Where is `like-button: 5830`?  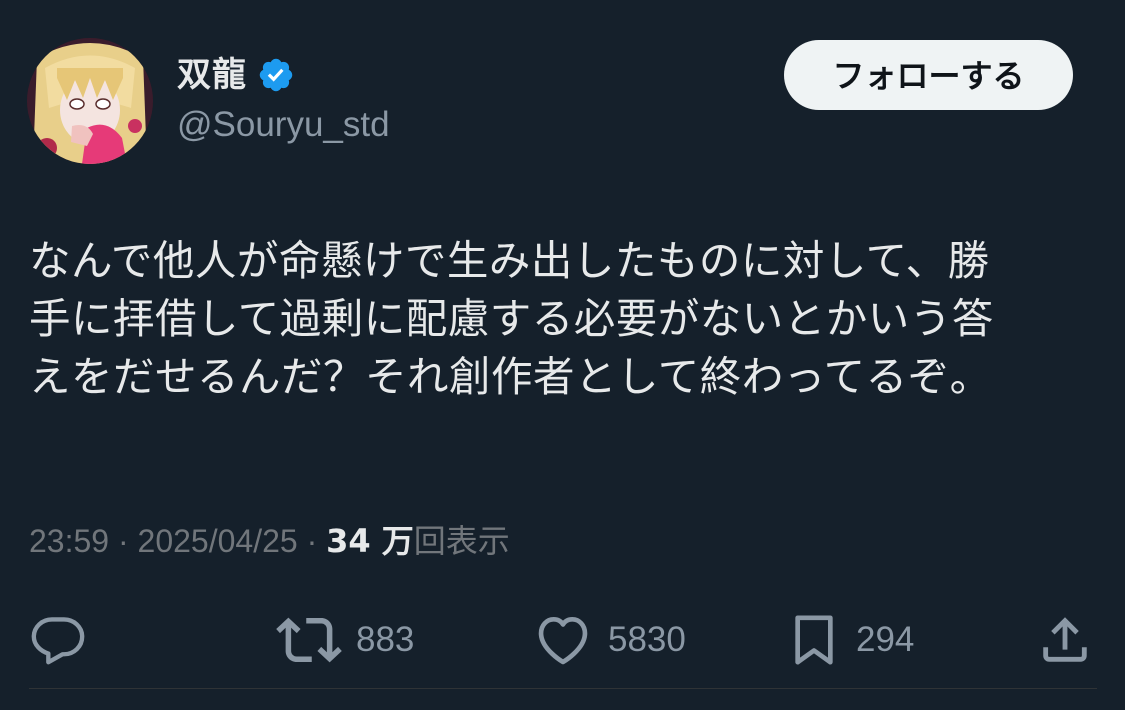
like-button: 5830 is located at coordinates (609, 640).